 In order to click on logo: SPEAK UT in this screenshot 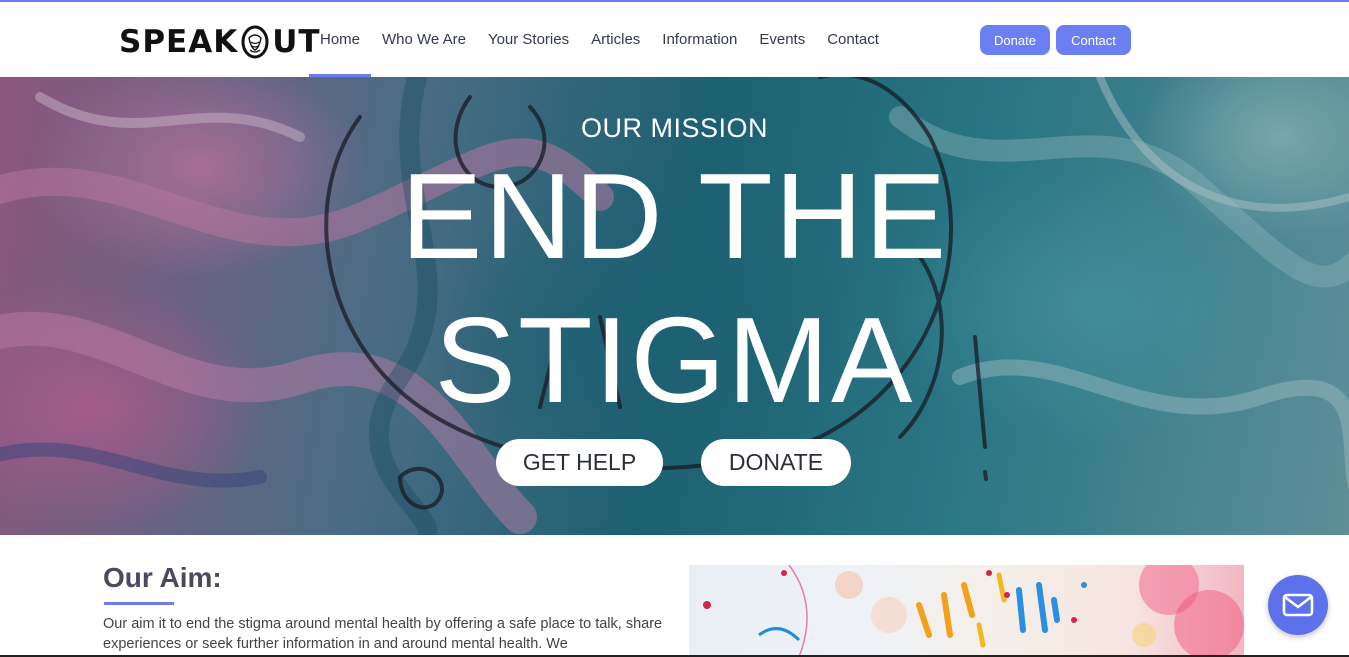, I will do `click(220, 42)`.